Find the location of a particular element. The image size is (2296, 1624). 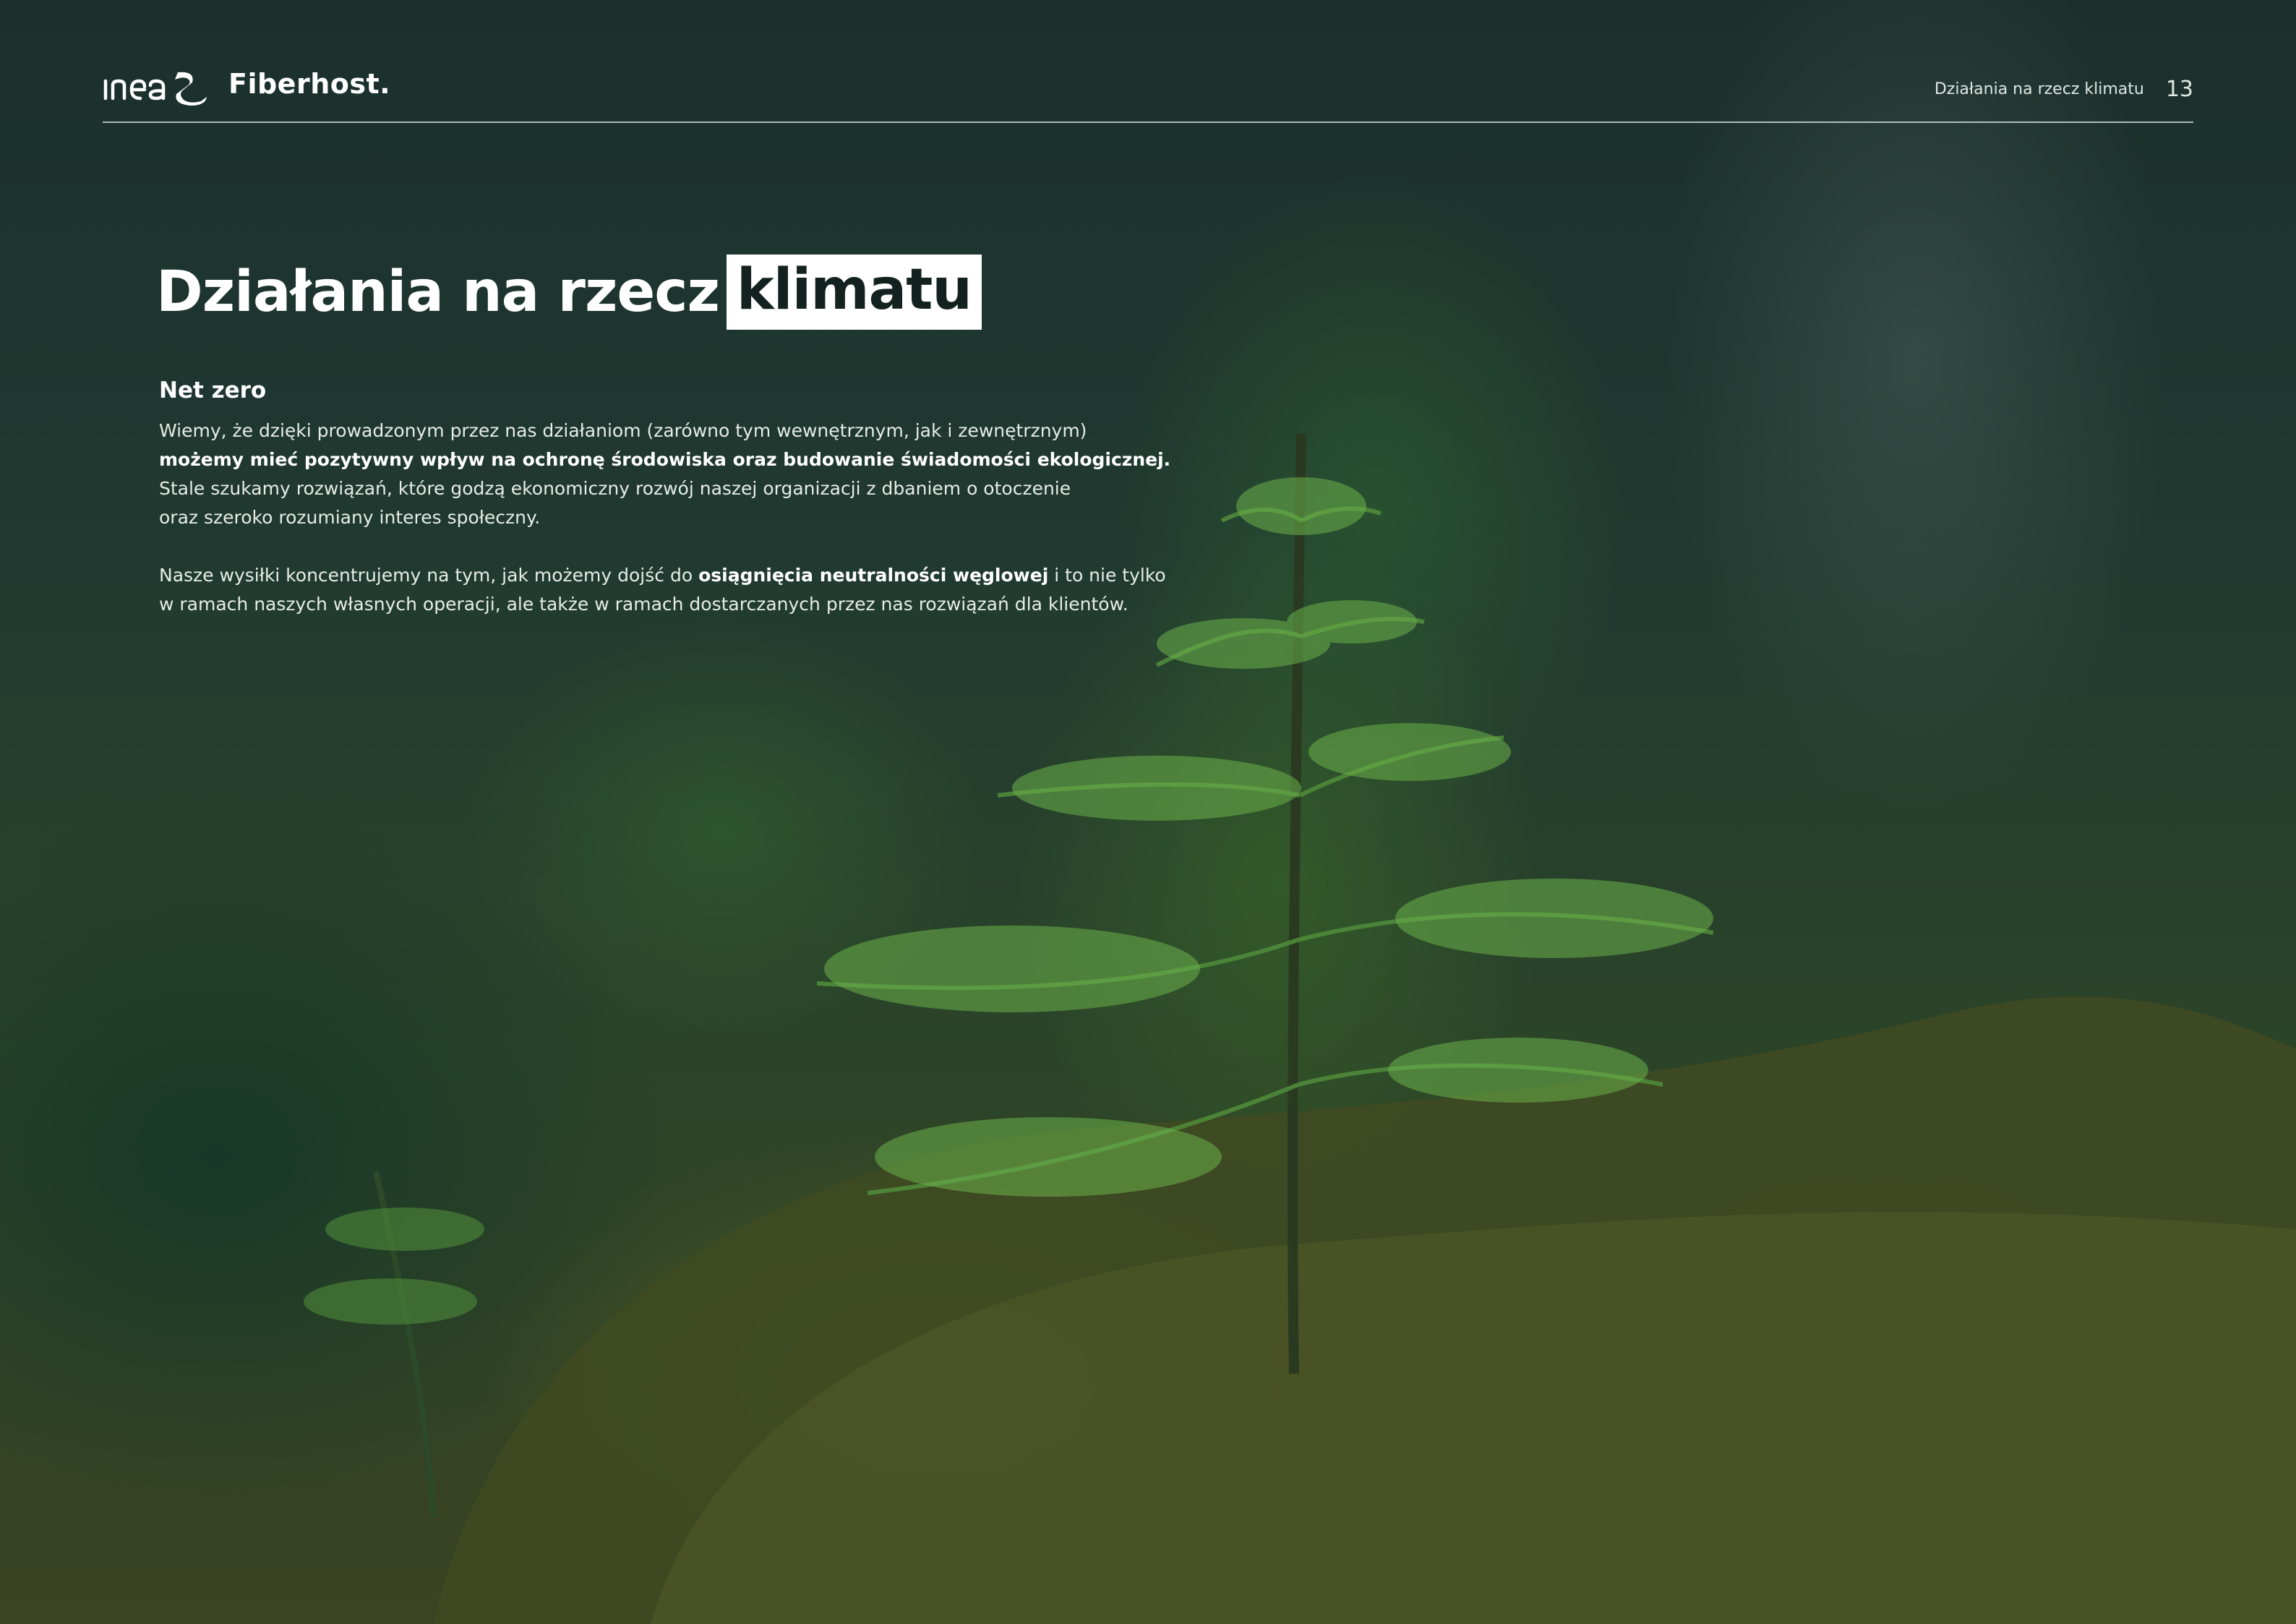

page-title-highlight: klimatu is located at coordinates (854, 292).